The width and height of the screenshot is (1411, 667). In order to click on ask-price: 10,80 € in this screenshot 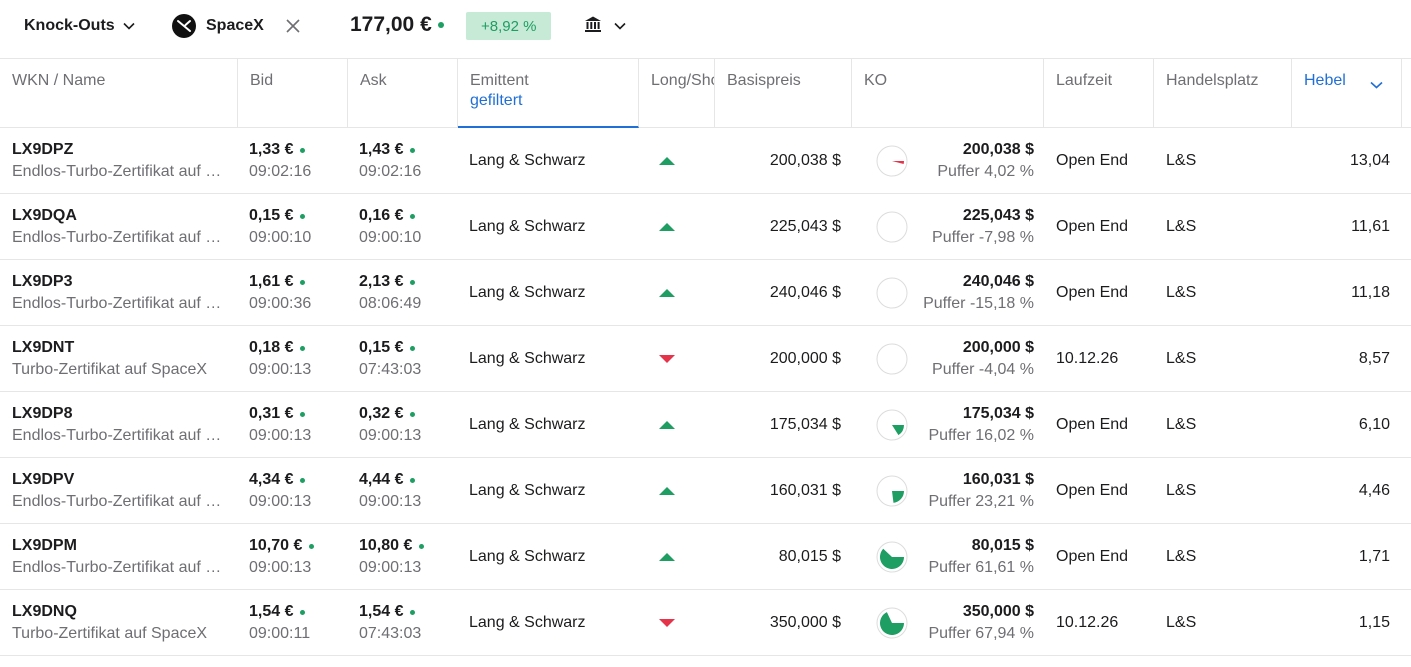, I will do `click(386, 545)`.